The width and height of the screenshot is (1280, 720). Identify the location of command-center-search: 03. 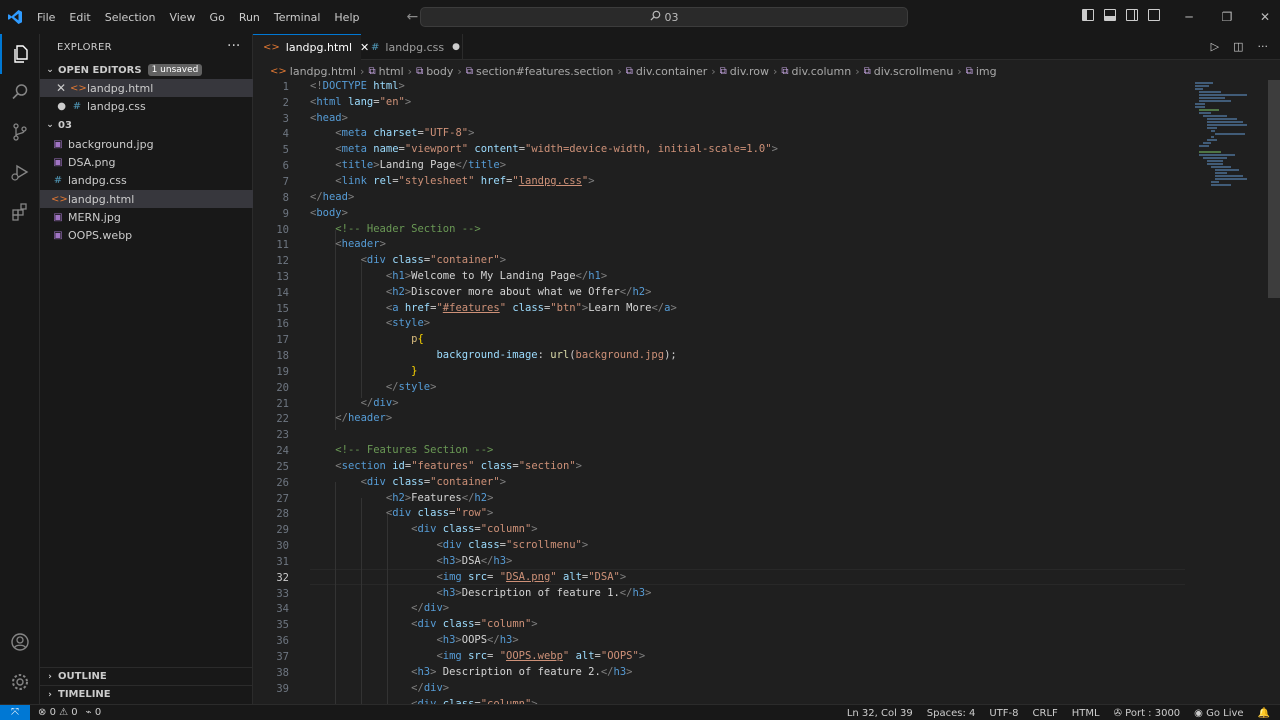
(664, 17).